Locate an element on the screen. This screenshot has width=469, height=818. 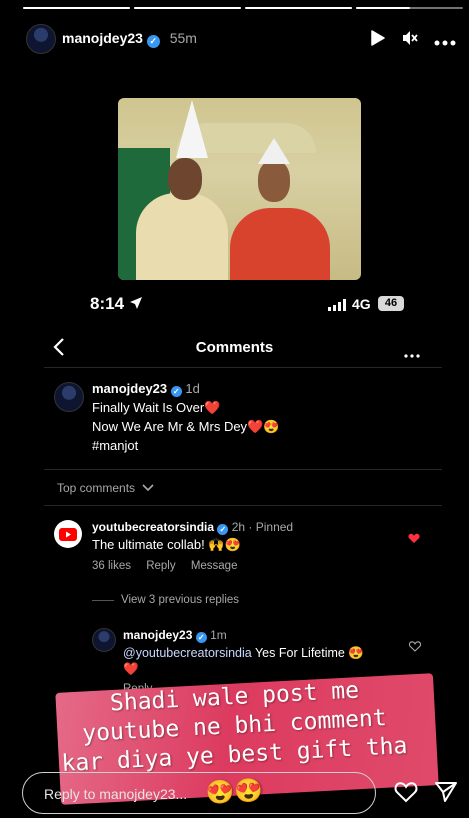
groom-body is located at coordinates (182, 236).